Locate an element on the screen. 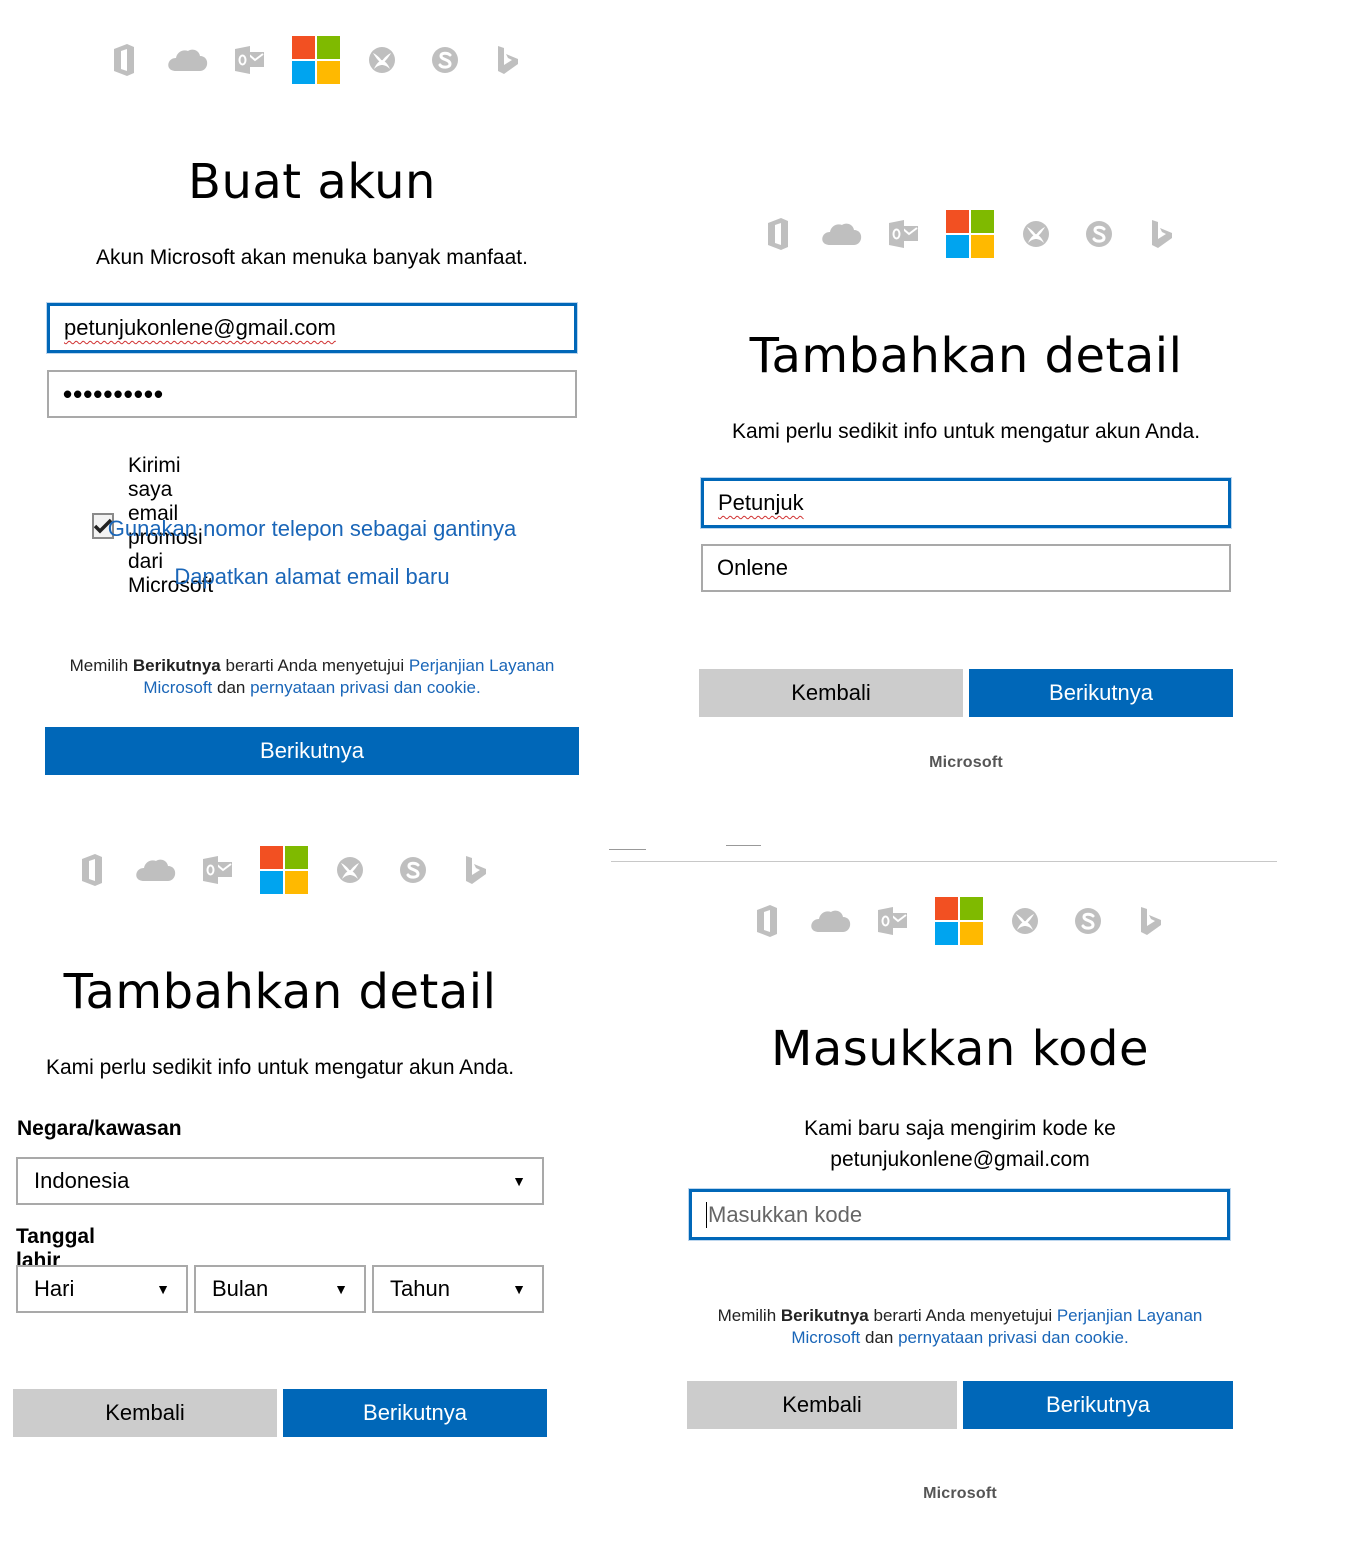  page-title: Buat akun is located at coordinates (312, 182).